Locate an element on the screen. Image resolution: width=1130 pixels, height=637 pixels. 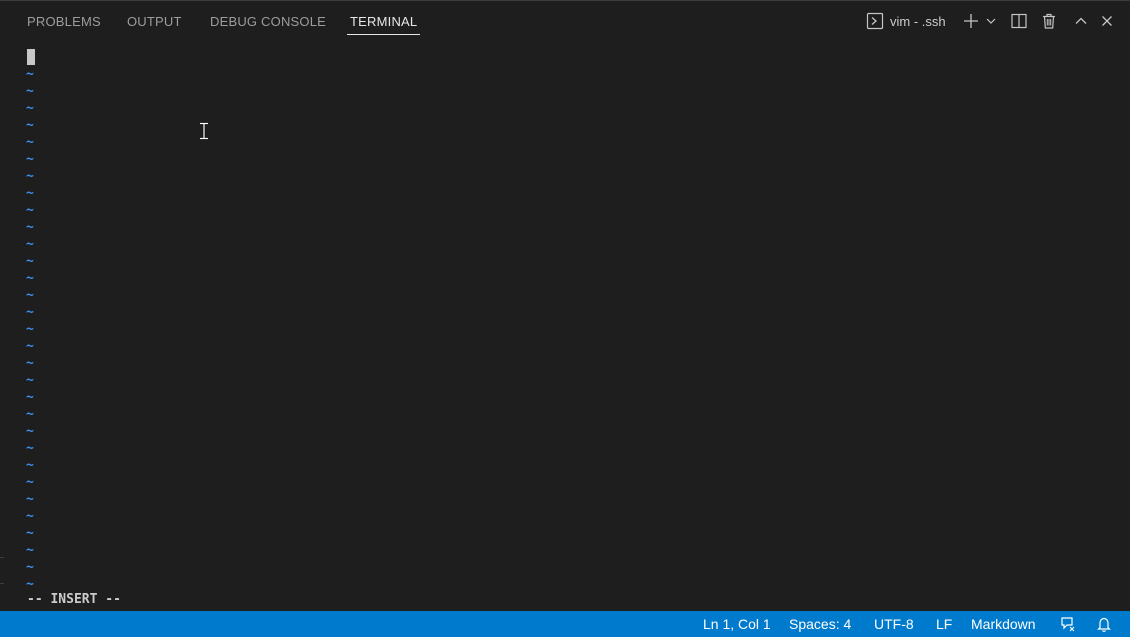
close-icon is located at coordinates (1107, 21).